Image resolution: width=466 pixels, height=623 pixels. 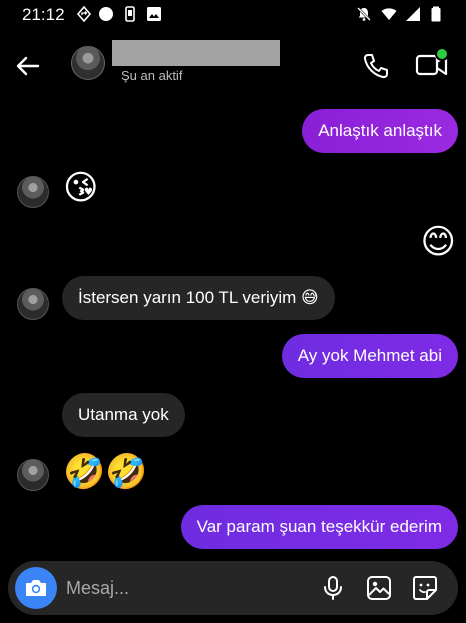 I want to click on circle-icon, so click(x=106, y=14).